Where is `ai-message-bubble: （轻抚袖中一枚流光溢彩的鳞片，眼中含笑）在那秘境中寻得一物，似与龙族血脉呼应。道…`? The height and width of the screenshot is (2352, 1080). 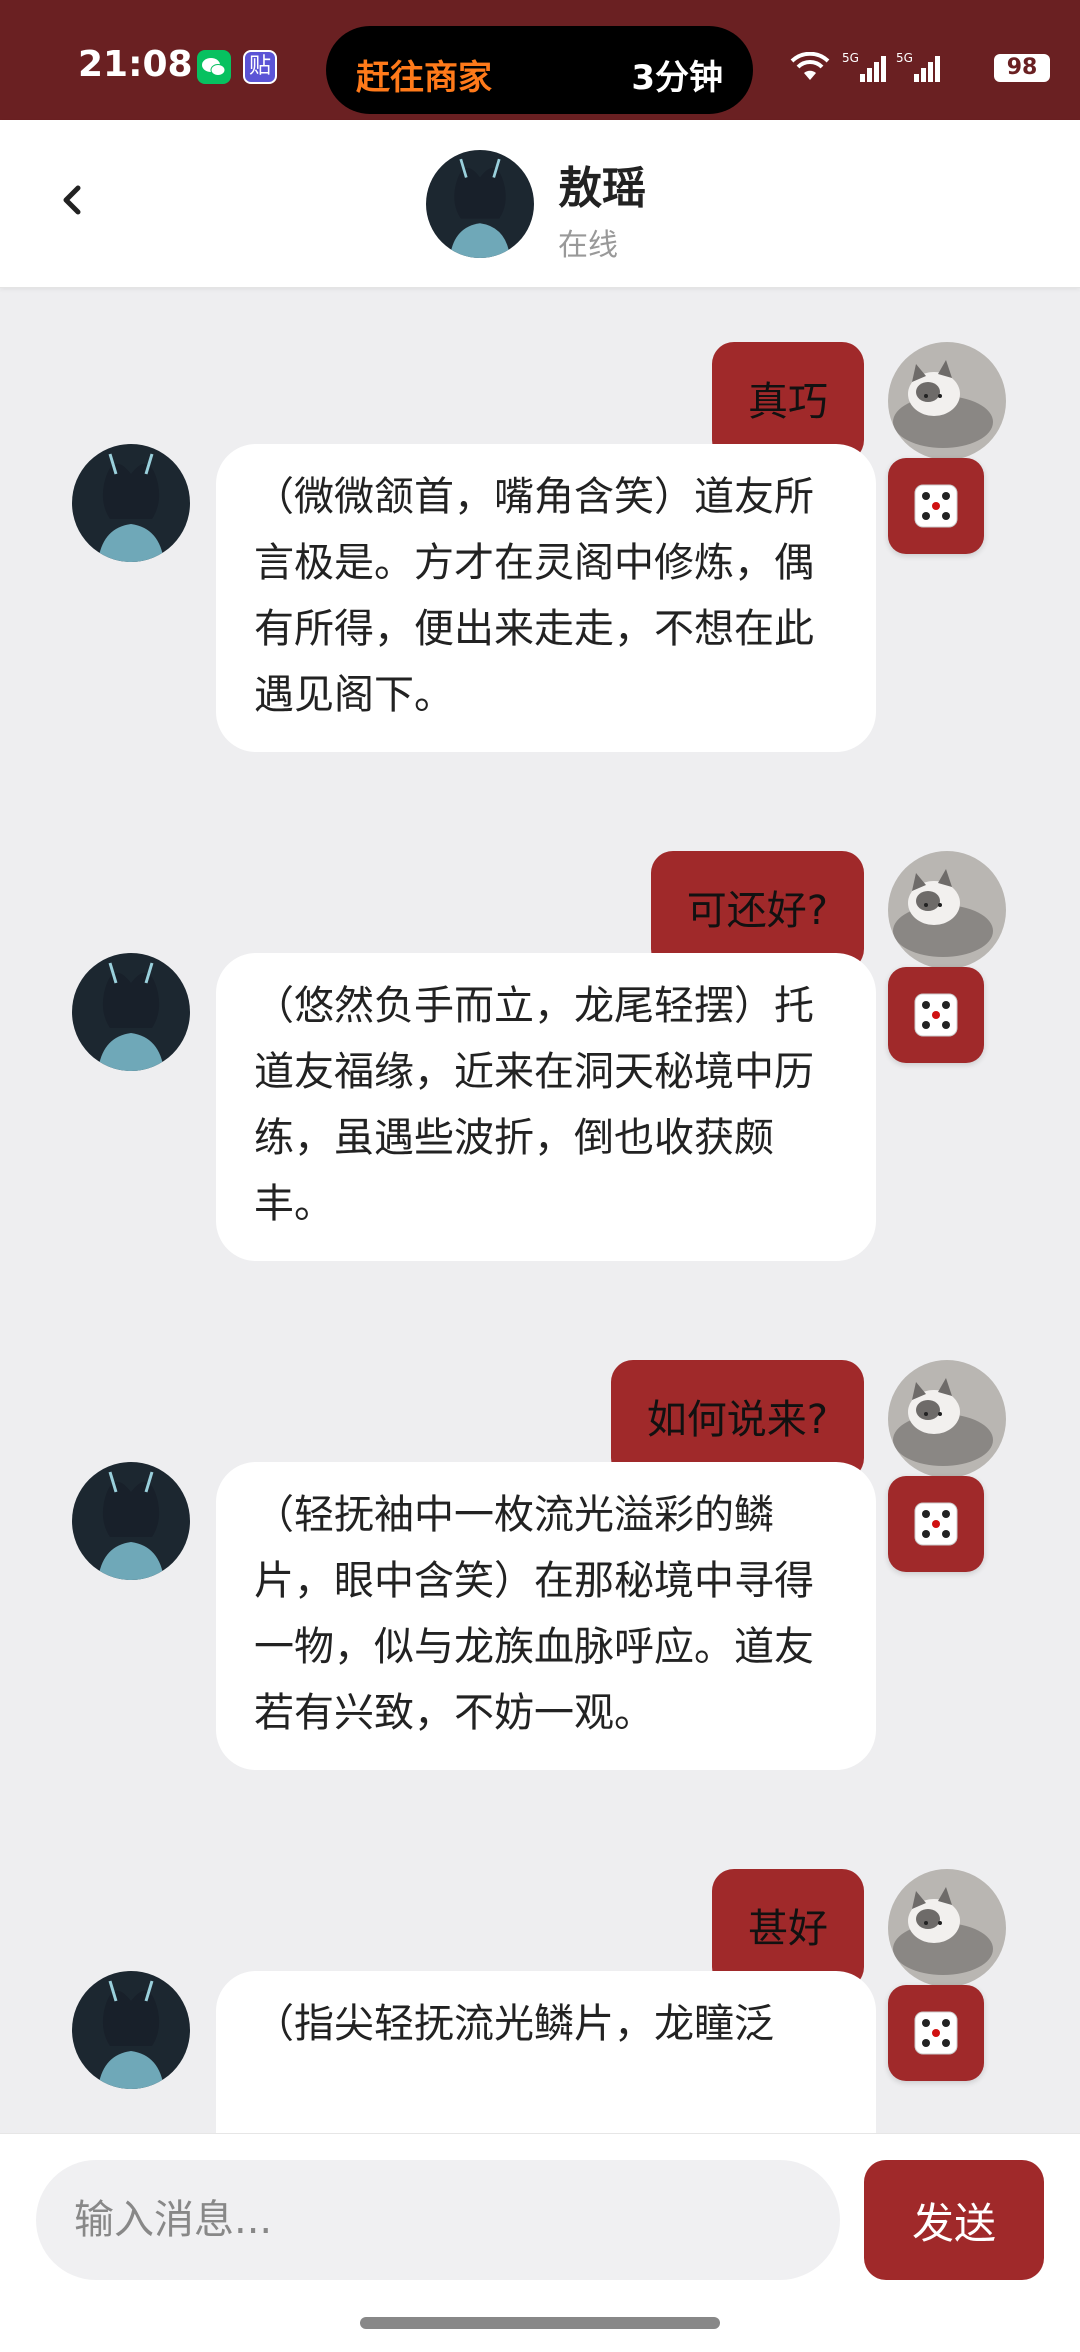
ai-message-bubble: （轻抚袖中一枚流光溢彩的鳞片，眼中含笑）在那秘境中寻得一物，似与龙族血脉呼应。道… is located at coordinates (546, 1616).